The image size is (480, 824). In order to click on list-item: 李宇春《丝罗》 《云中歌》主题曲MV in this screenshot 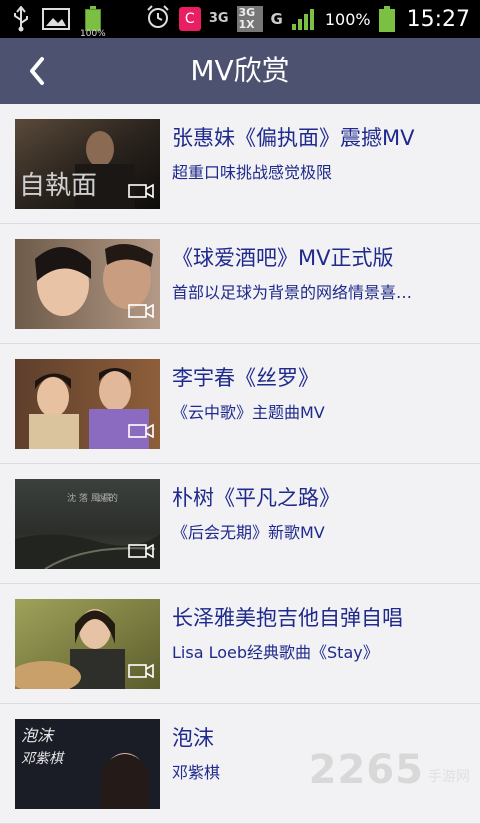, I will do `click(240, 404)`.